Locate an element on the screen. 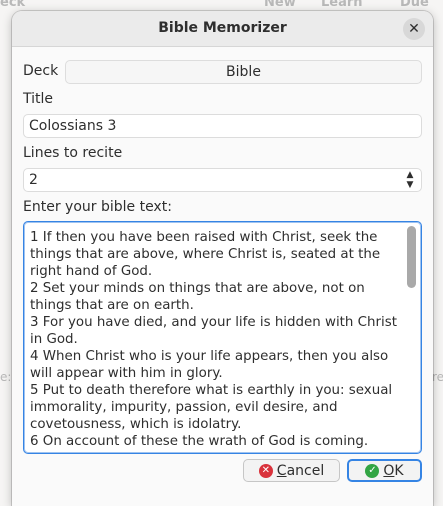 The height and width of the screenshot is (506, 443). cancel-button: ✕ Cancel is located at coordinates (291, 470).